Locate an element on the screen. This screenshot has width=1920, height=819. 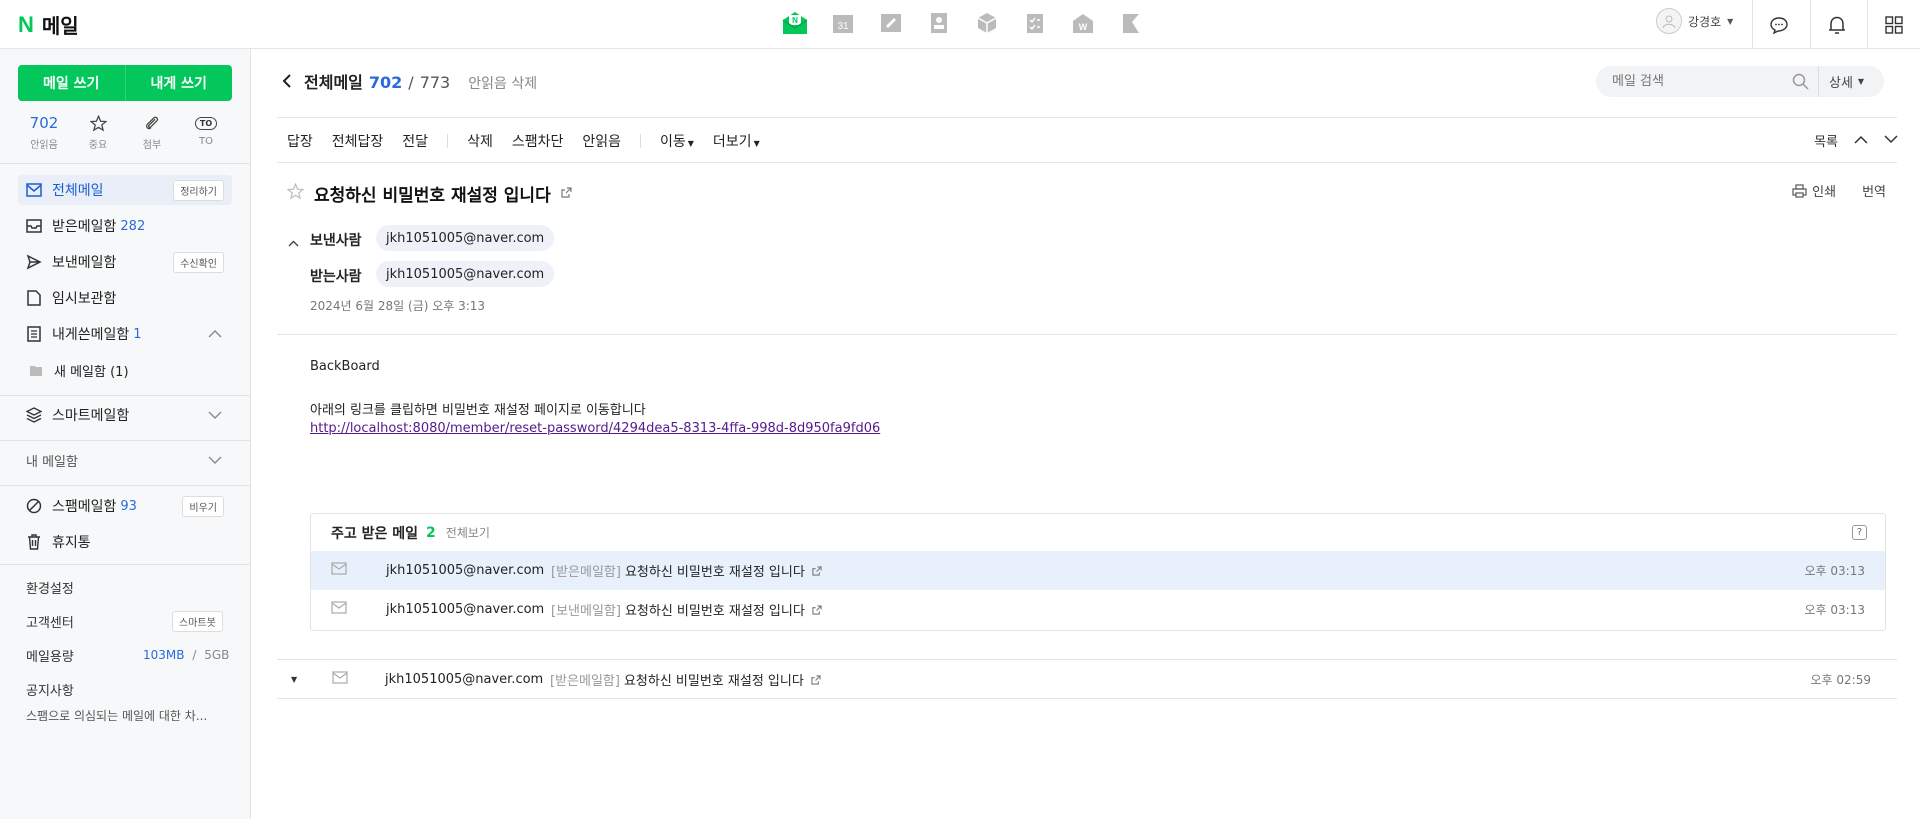
caret-down-icon: ▼ is located at coordinates (1861, 81).